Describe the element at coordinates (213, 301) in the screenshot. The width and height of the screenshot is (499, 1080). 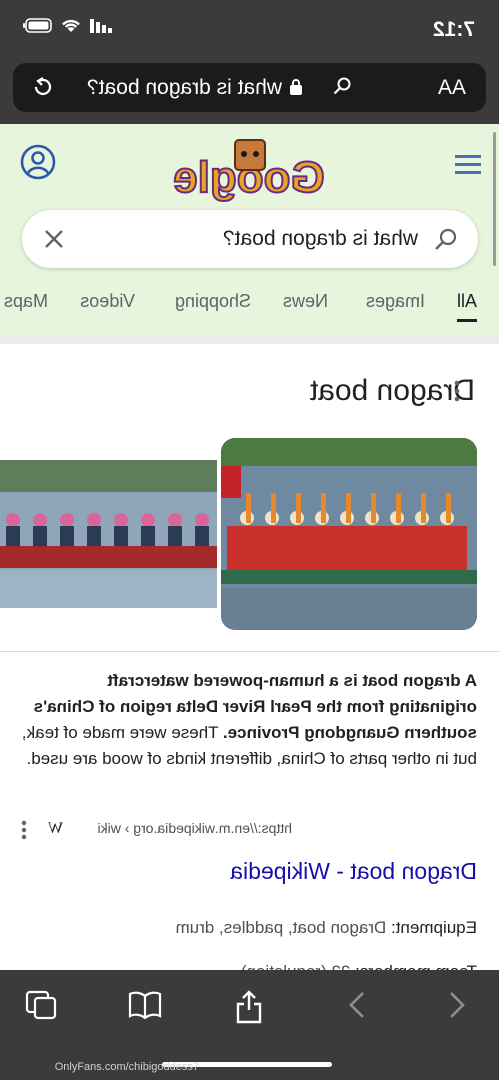
I see `tab-shopping: Shopping` at that location.